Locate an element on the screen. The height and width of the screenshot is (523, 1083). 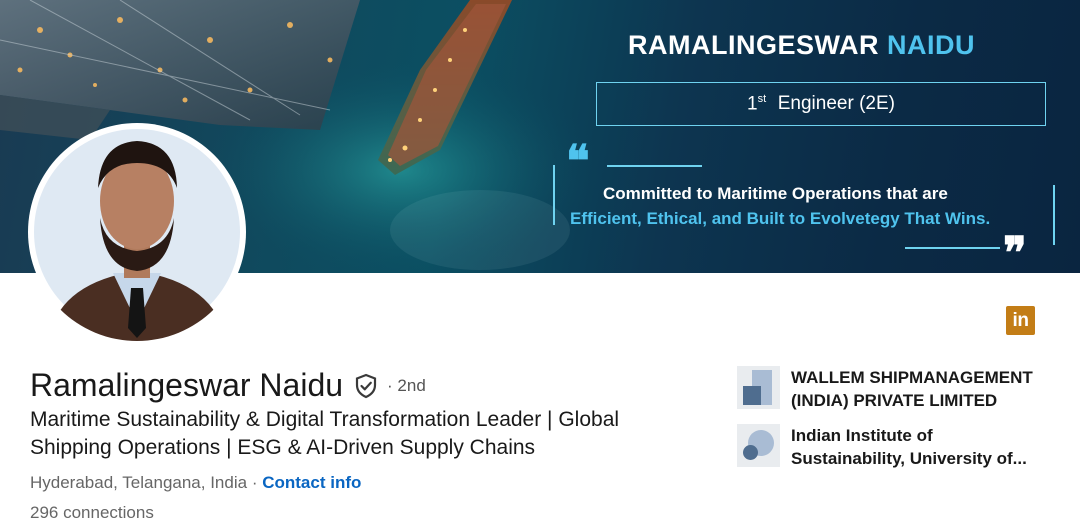
role-rank: 1st is located at coordinates (757, 103).